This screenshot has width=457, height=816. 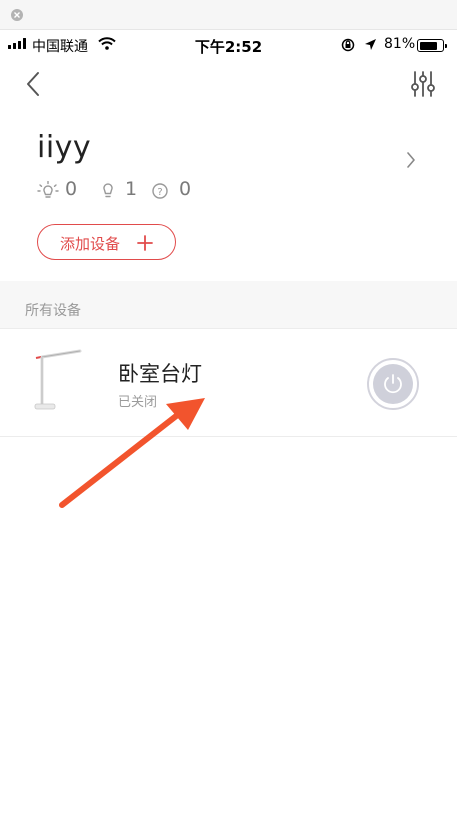 What do you see at coordinates (145, 243) in the screenshot?
I see `plus-icon` at bounding box center [145, 243].